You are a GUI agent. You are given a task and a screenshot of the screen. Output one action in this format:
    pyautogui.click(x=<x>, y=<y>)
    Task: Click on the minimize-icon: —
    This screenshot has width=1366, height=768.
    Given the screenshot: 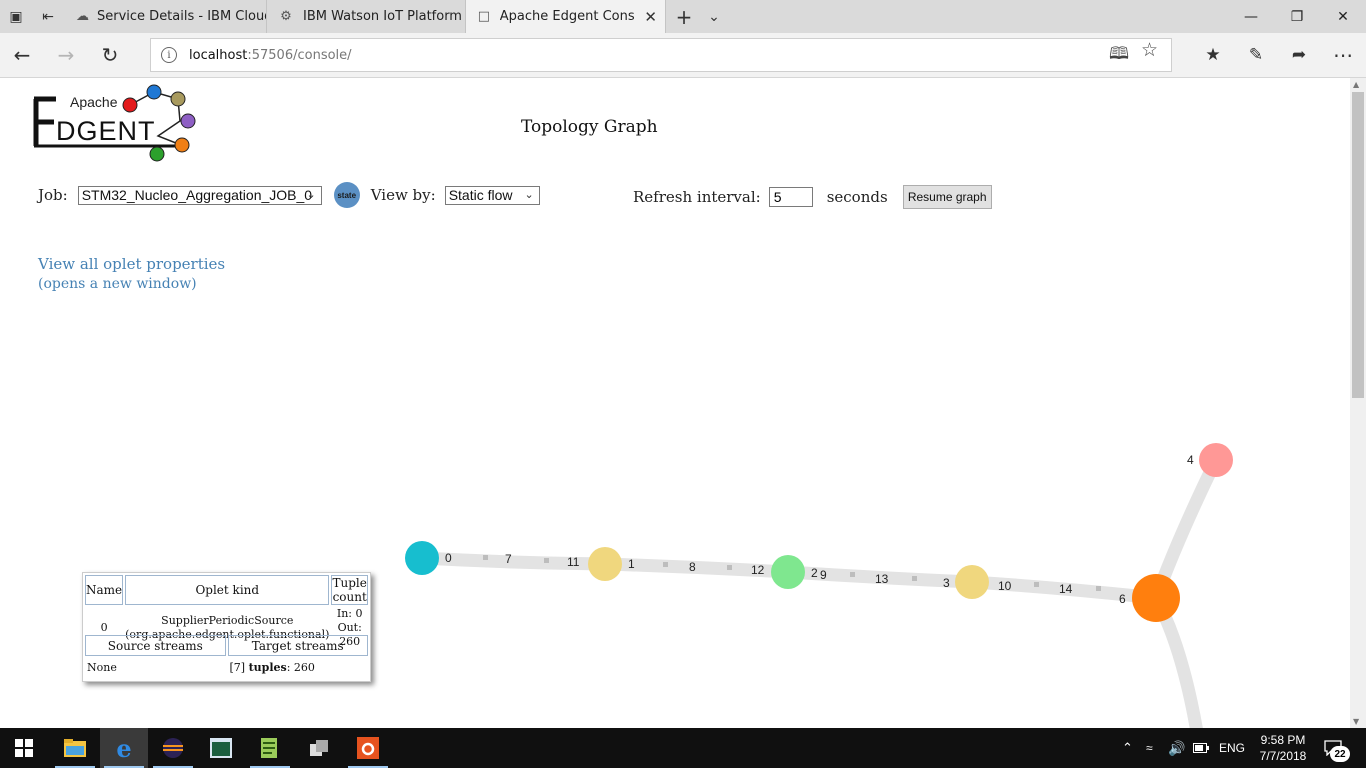 What is the action you would take?
    pyautogui.click(x=1251, y=16)
    